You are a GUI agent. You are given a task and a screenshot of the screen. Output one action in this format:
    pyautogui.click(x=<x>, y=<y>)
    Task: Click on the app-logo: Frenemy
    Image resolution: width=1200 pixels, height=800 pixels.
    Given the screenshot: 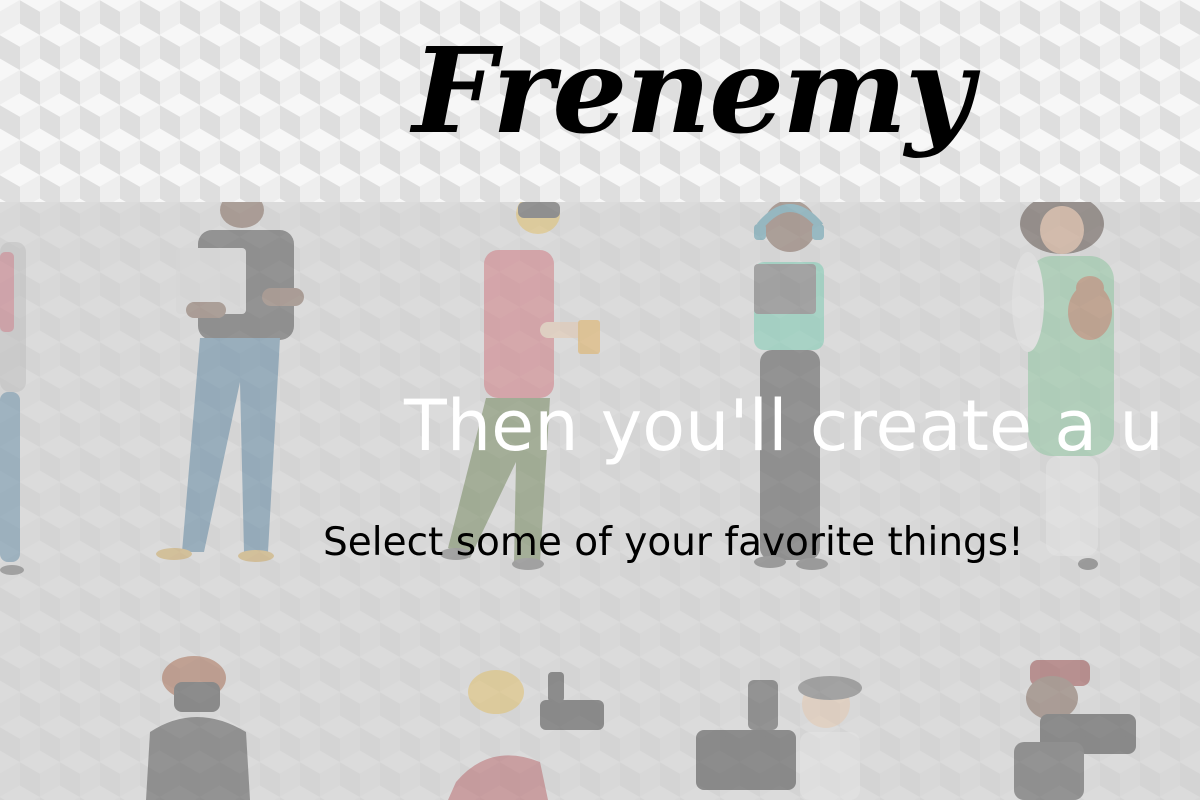 What is the action you would take?
    pyautogui.click(x=696, y=90)
    